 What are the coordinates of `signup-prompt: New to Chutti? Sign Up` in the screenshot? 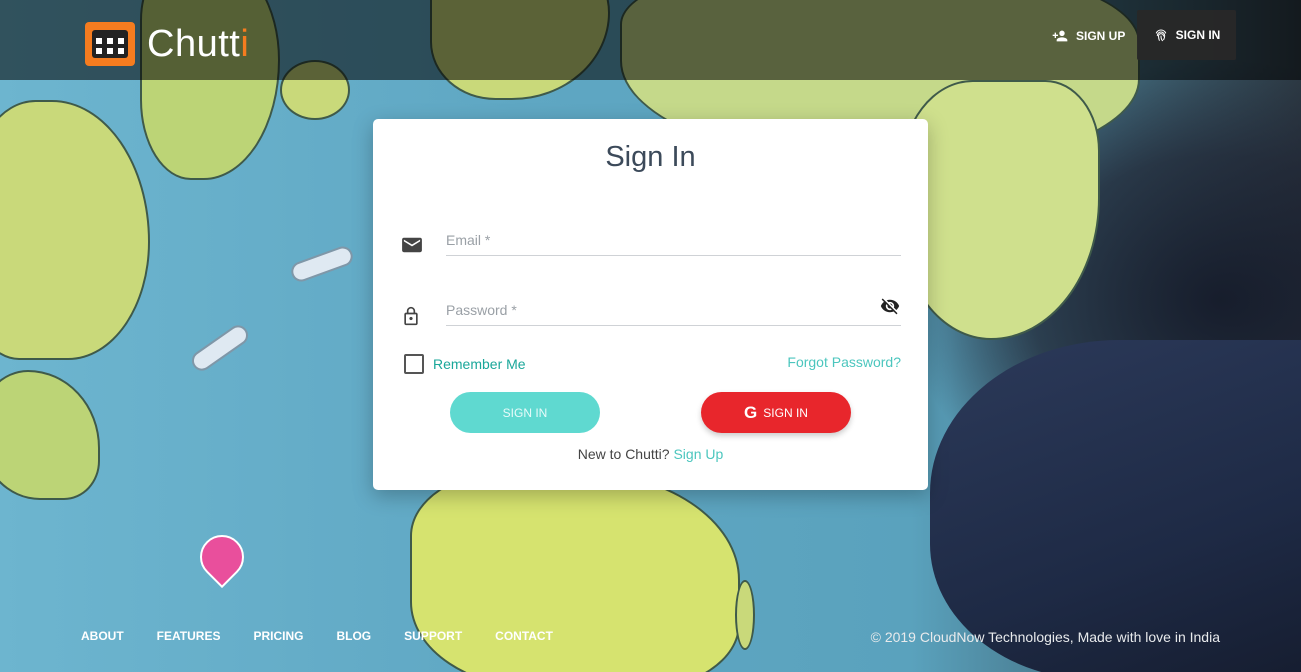 It's located at (650, 454).